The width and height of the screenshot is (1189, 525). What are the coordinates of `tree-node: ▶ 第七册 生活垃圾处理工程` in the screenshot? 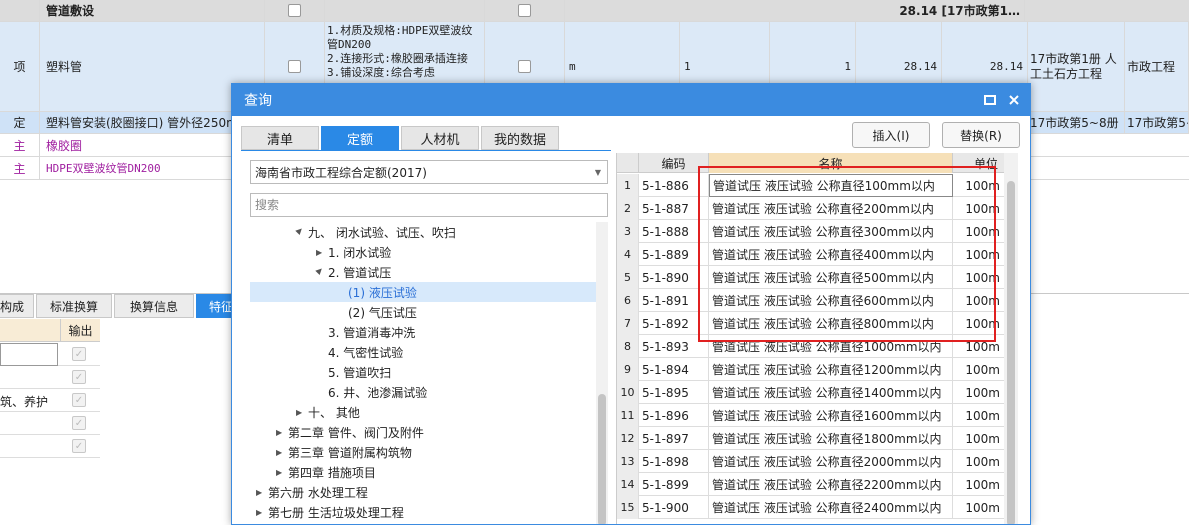 It's located at (423, 512).